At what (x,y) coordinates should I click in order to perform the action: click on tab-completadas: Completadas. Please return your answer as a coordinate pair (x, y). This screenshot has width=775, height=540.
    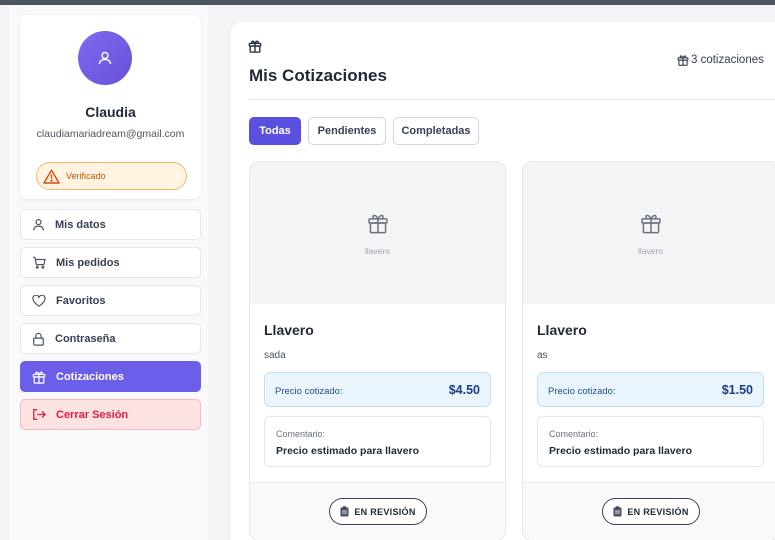
    Looking at the image, I should click on (436, 131).